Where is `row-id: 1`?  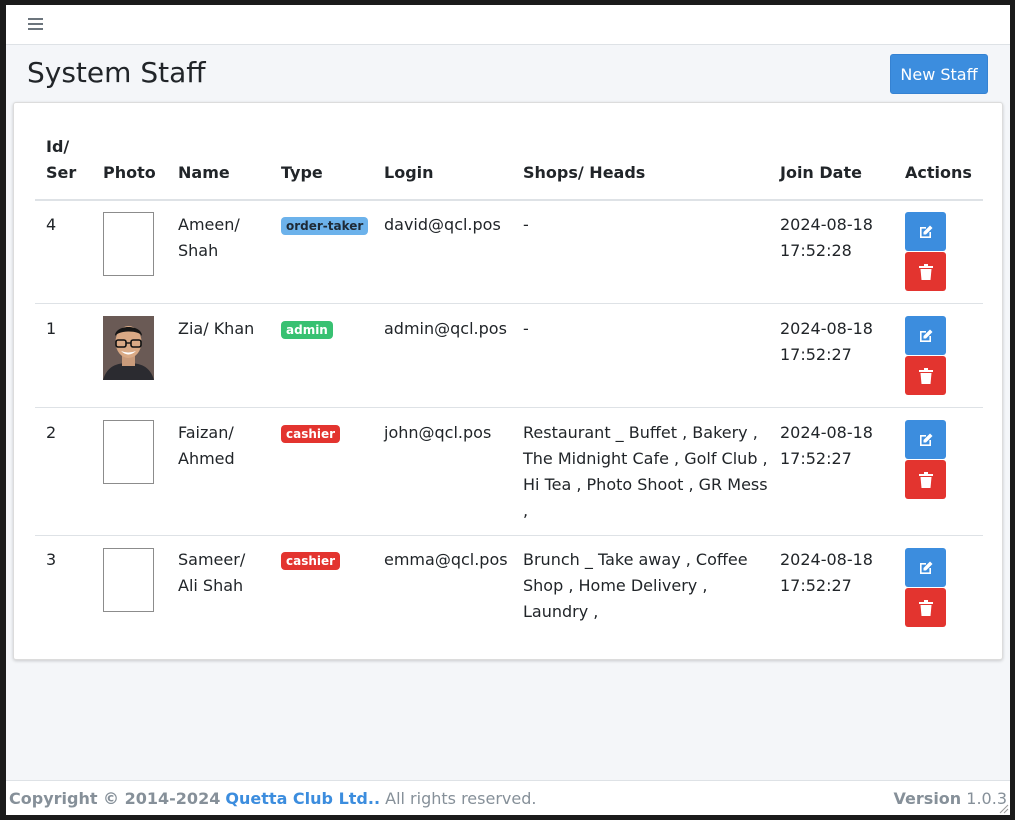 row-id: 1 is located at coordinates (51, 328).